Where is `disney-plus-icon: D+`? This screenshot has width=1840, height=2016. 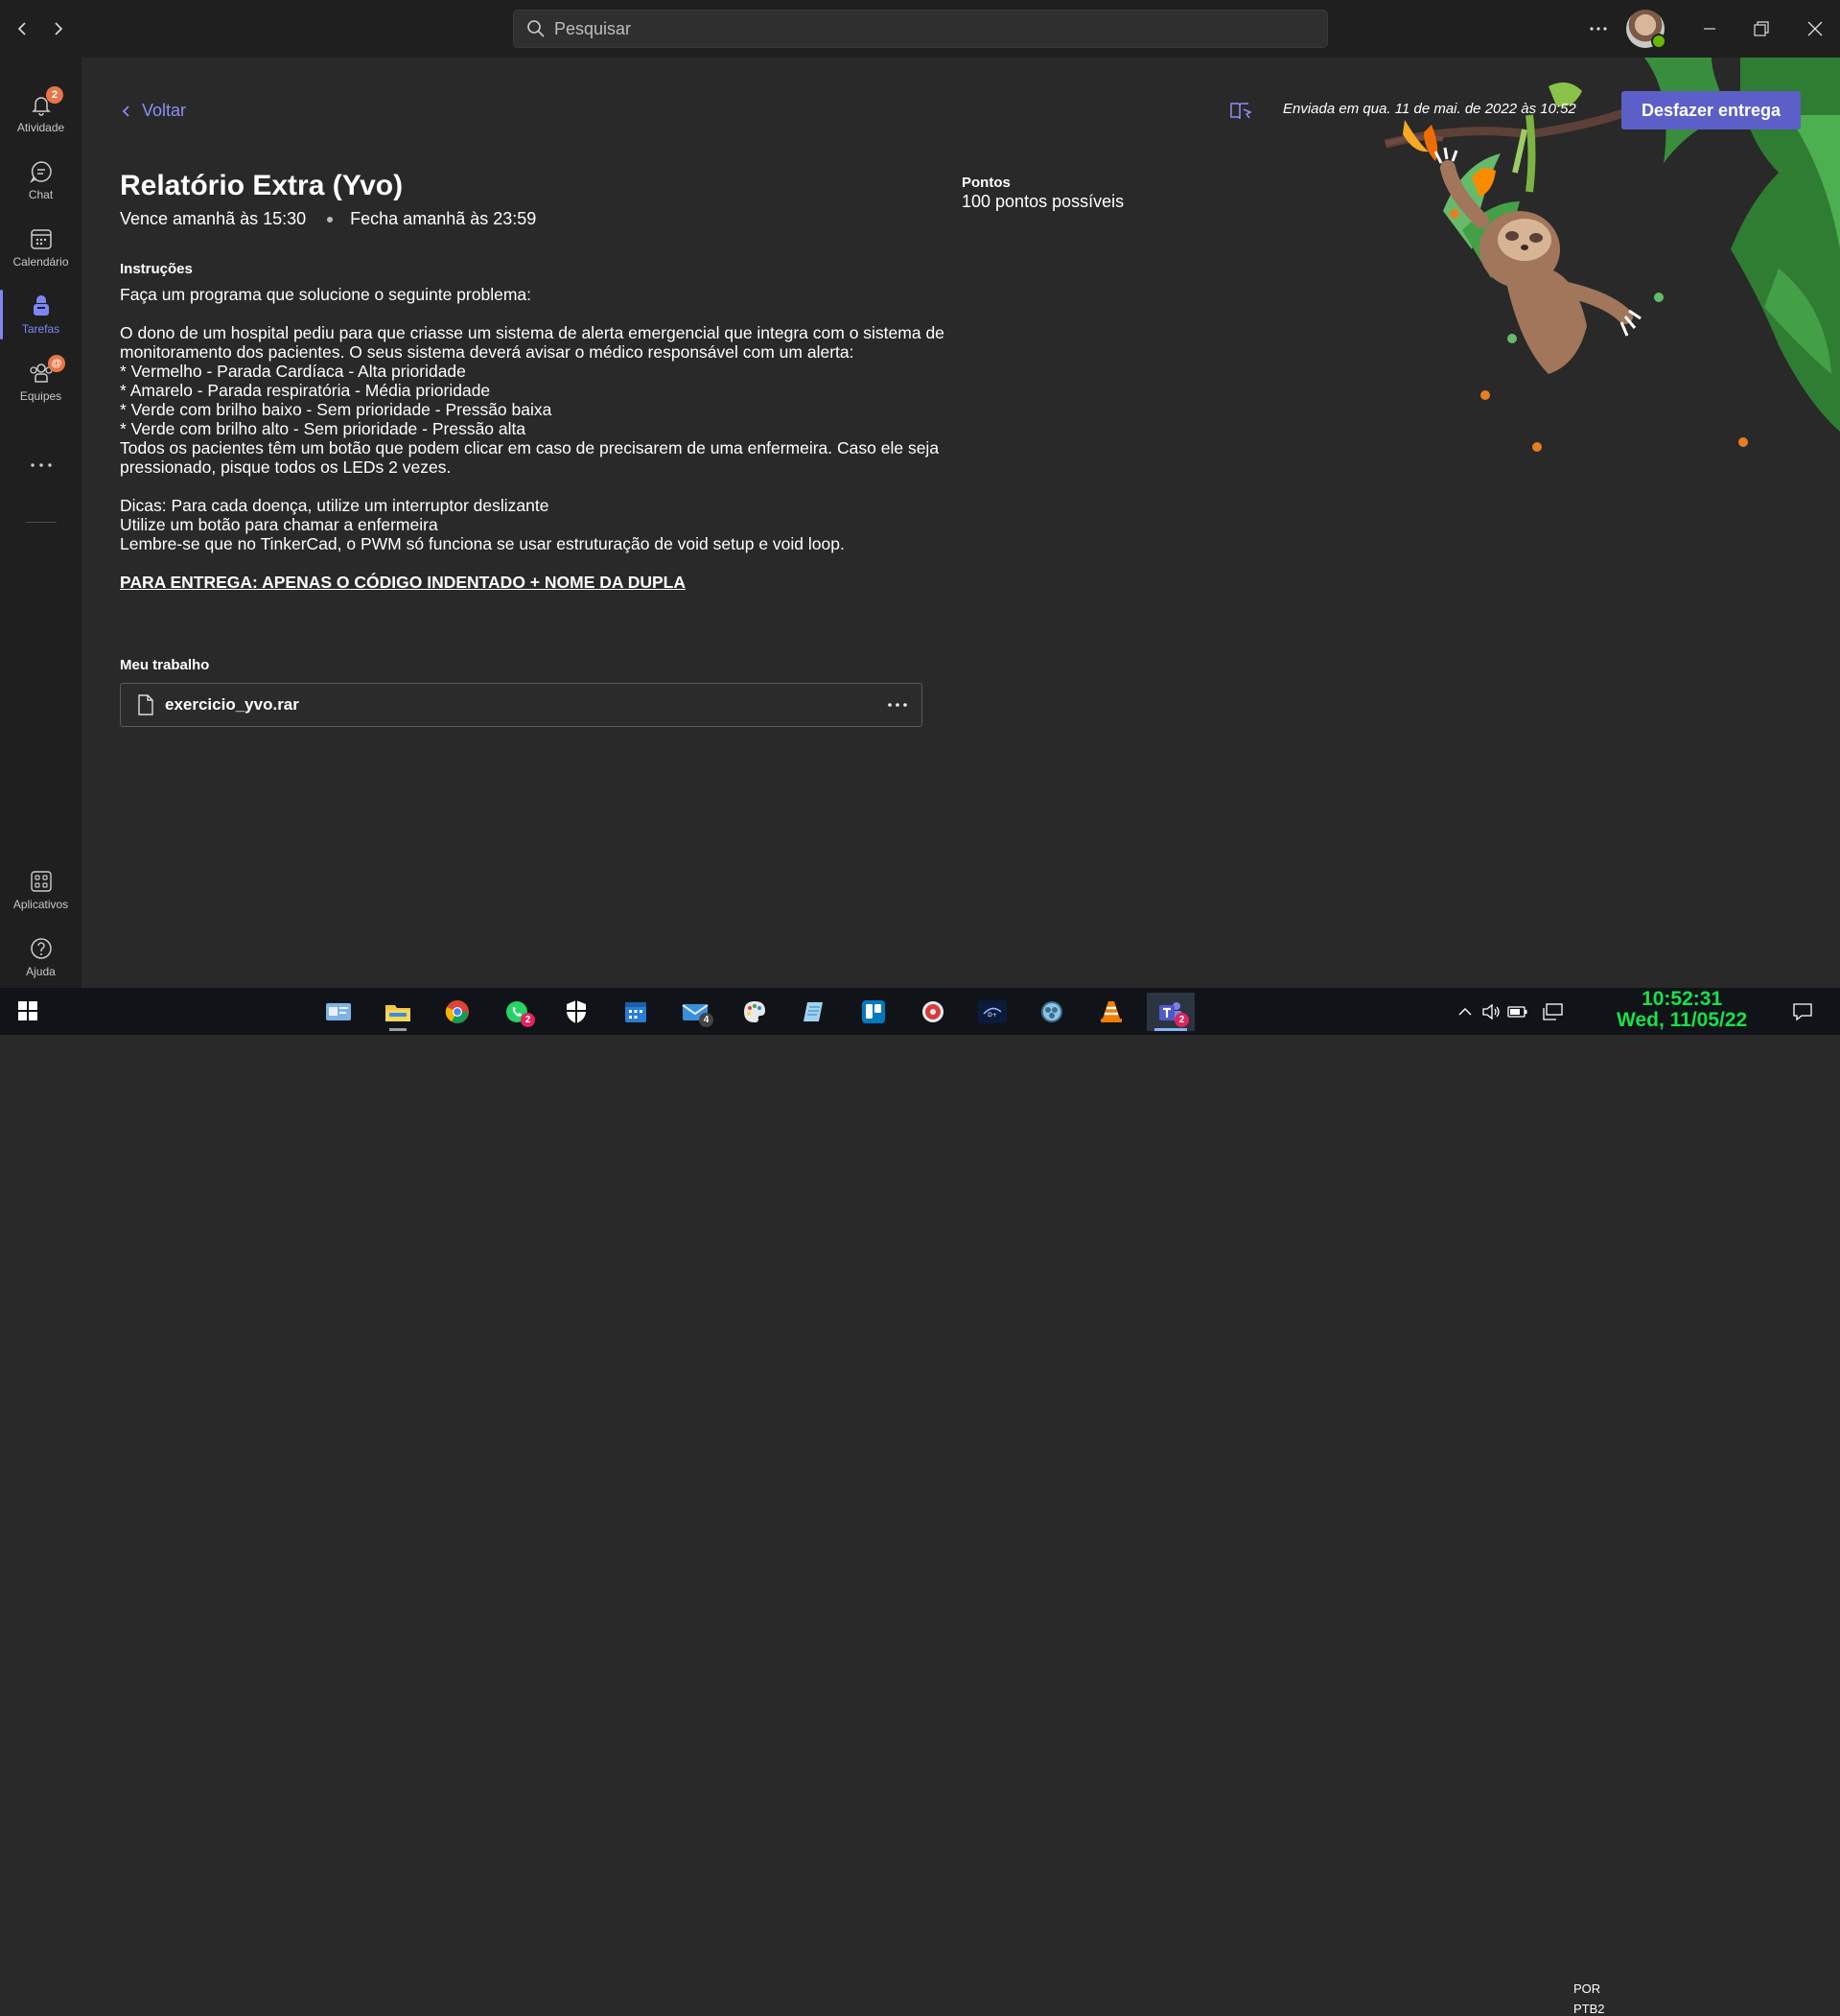
disney-plus-icon: D+ is located at coordinates (992, 1012).